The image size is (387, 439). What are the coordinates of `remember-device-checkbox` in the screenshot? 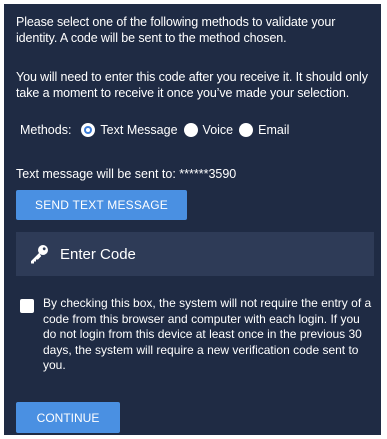 It's located at (27, 306).